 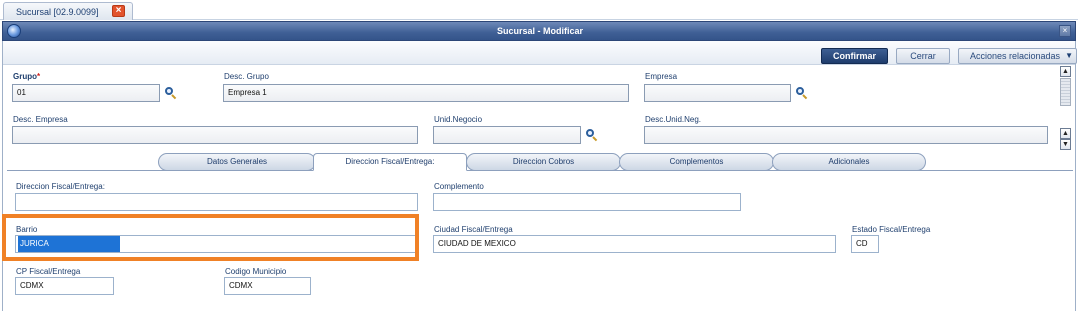 I want to click on toolbar: Confirmar Cerrar Acciones relacionadas ▼, so click(x=540, y=53).